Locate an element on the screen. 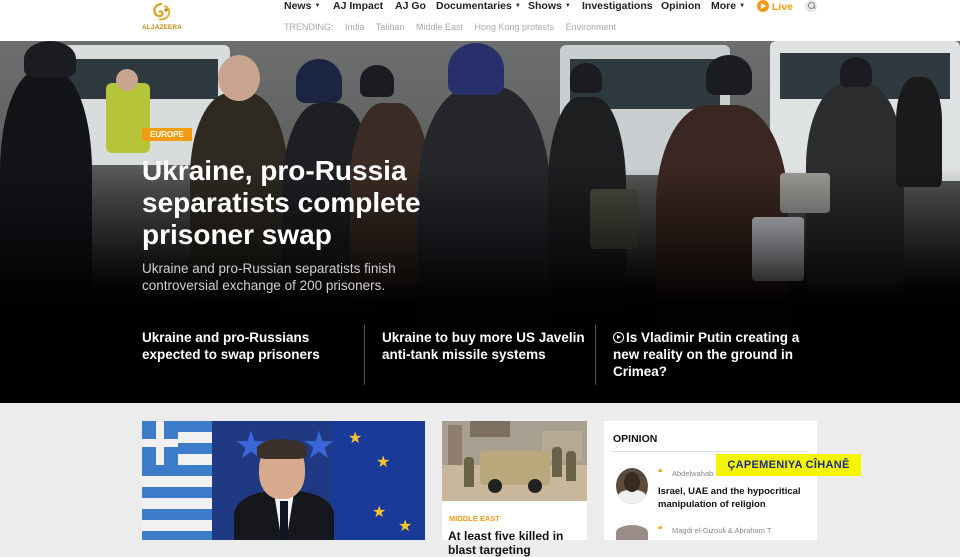  story-photo-middle-east is located at coordinates (514, 461).